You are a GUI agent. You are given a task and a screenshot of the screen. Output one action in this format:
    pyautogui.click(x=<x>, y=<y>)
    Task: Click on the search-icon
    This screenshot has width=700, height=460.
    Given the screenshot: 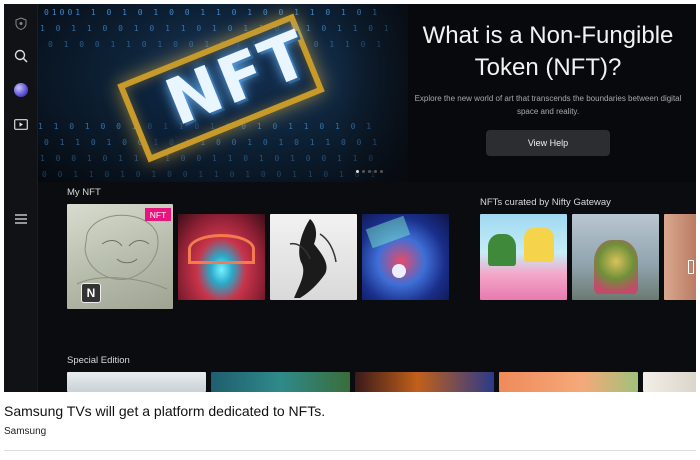 What is the action you would take?
    pyautogui.click(x=21, y=56)
    